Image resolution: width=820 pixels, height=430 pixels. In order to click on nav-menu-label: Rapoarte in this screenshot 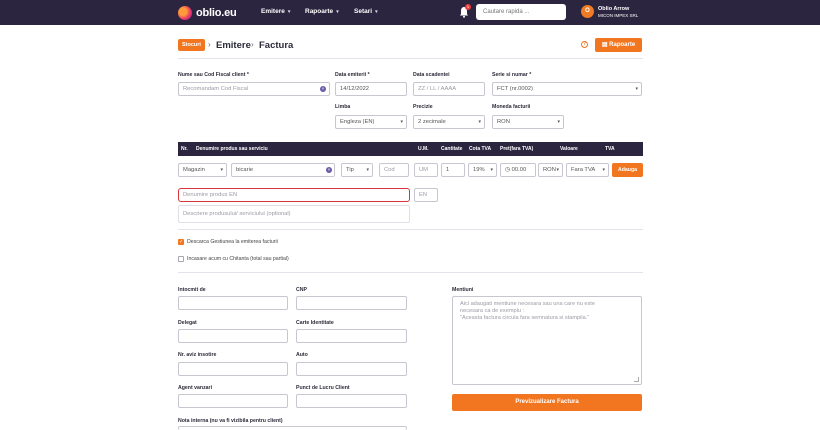, I will do `click(319, 11)`.